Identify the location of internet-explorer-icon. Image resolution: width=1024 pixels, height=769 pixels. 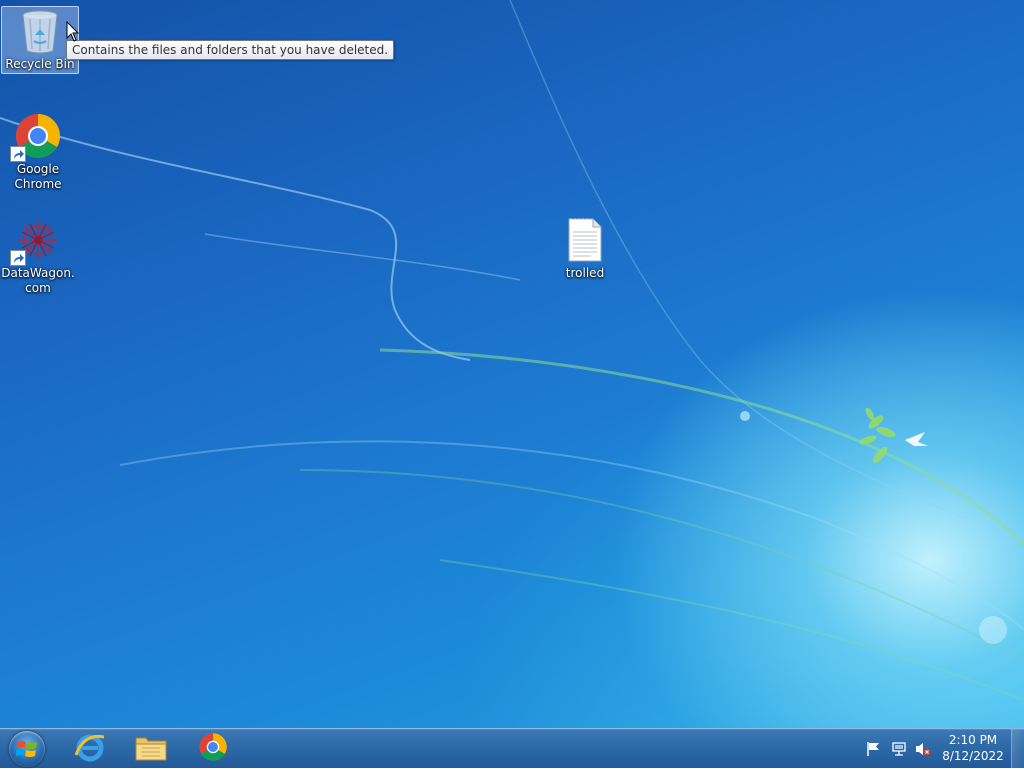
(90, 749).